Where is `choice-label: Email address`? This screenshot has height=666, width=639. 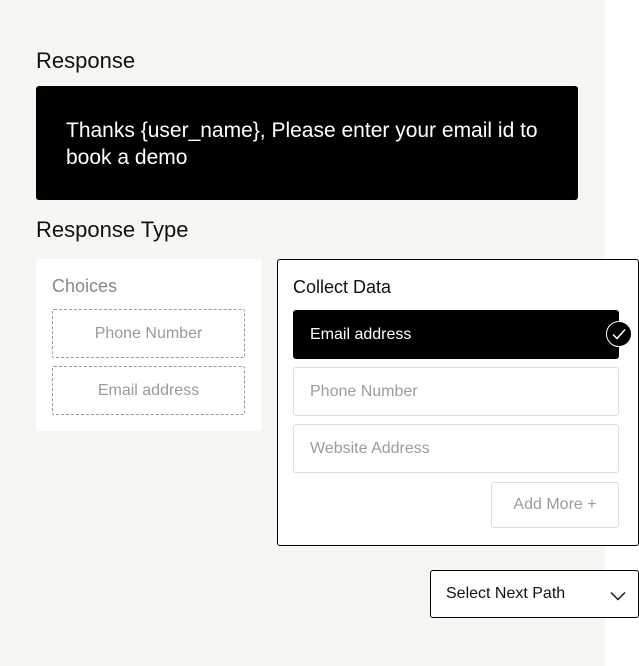
choice-label: Email address is located at coordinates (148, 390).